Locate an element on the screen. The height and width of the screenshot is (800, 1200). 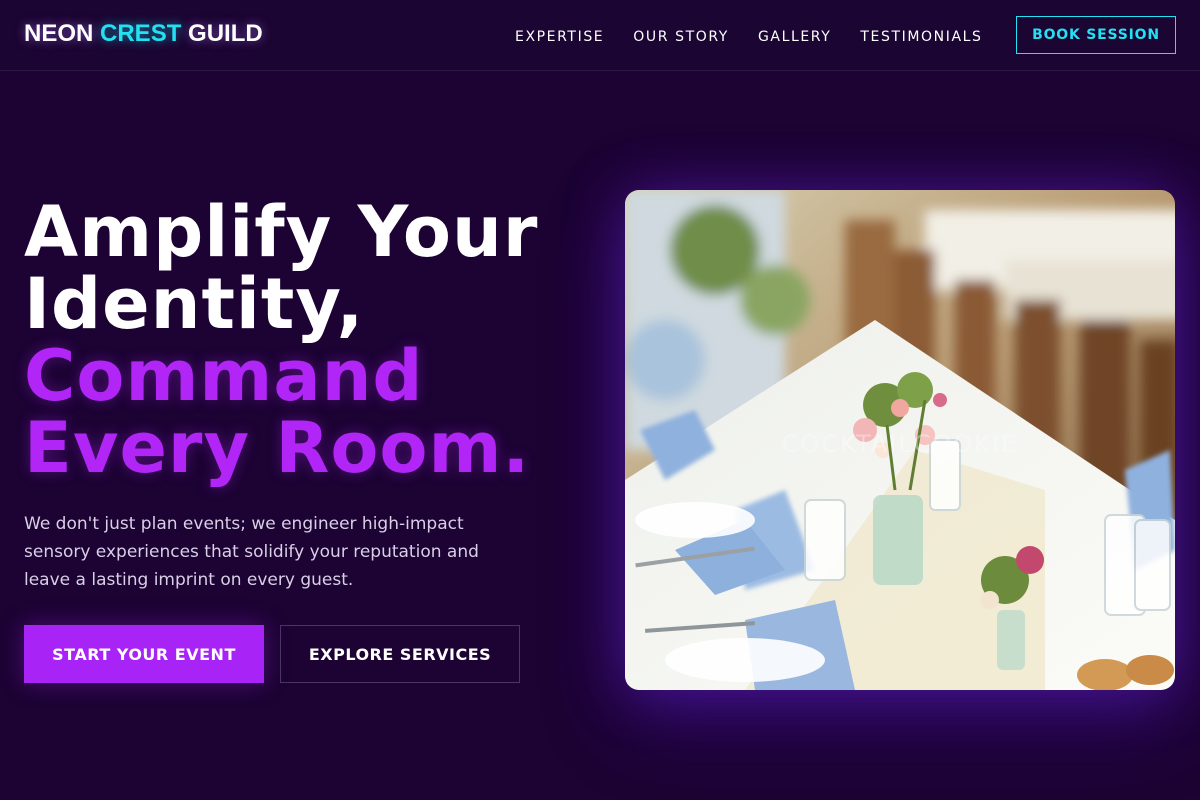
nav-link-gallery: GALLERY is located at coordinates (794, 37).